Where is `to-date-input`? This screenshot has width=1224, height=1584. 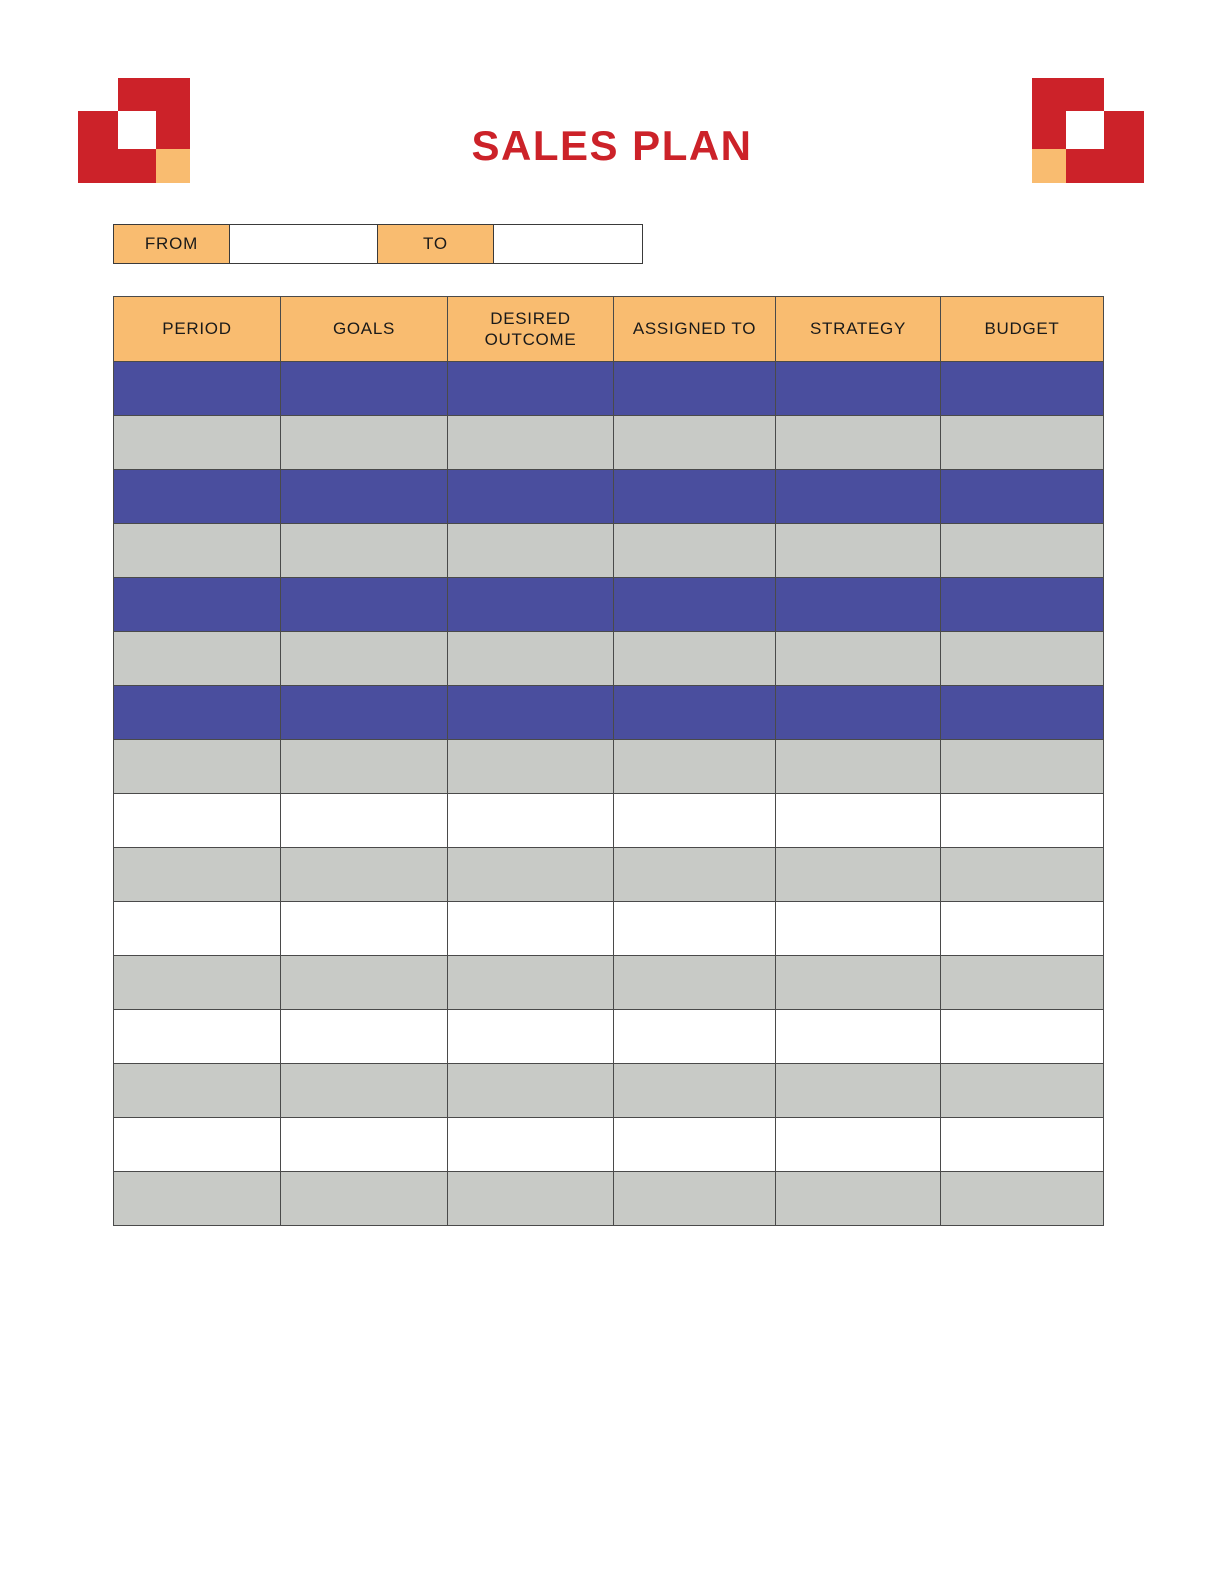 to-date-input is located at coordinates (568, 244).